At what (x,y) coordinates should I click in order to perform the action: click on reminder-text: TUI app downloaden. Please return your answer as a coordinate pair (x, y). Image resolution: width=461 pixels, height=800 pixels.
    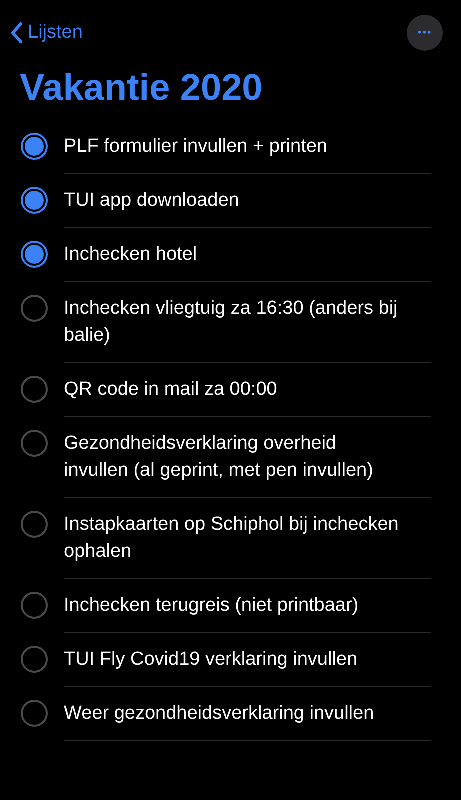
    Looking at the image, I should click on (152, 201).